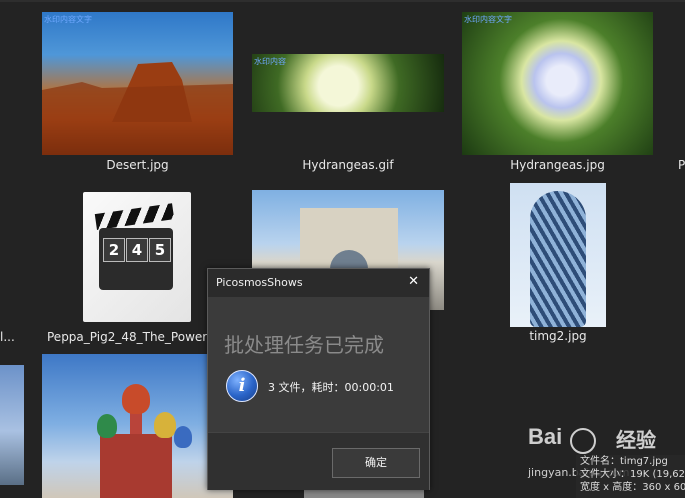 The image size is (685, 498). Describe the element at coordinates (137, 108) in the screenshot. I see `desert-mesa-shape` at that location.